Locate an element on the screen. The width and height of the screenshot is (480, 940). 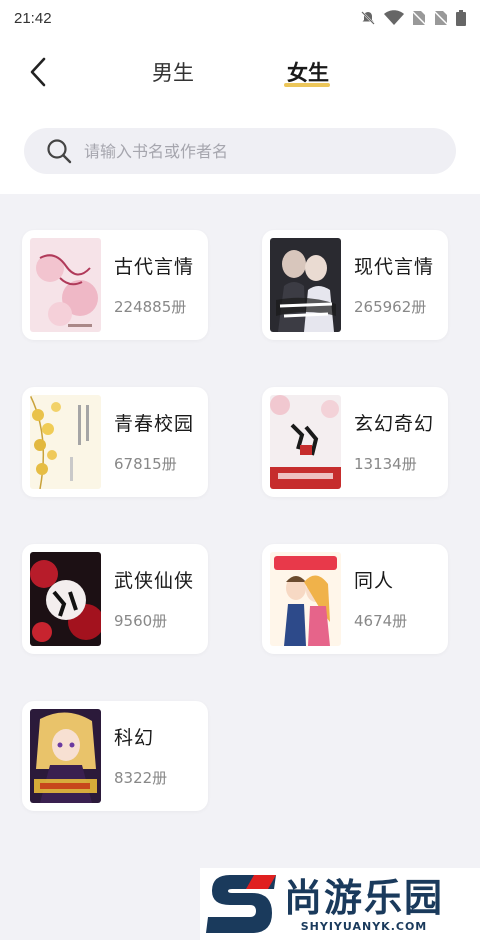
category-title: 同人 is located at coordinates (374, 581).